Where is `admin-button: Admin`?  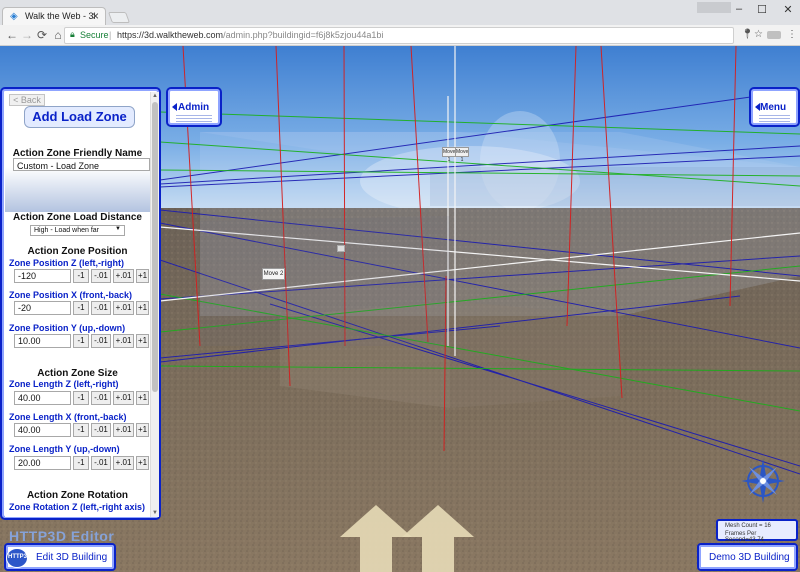 admin-button: Admin is located at coordinates (194, 107).